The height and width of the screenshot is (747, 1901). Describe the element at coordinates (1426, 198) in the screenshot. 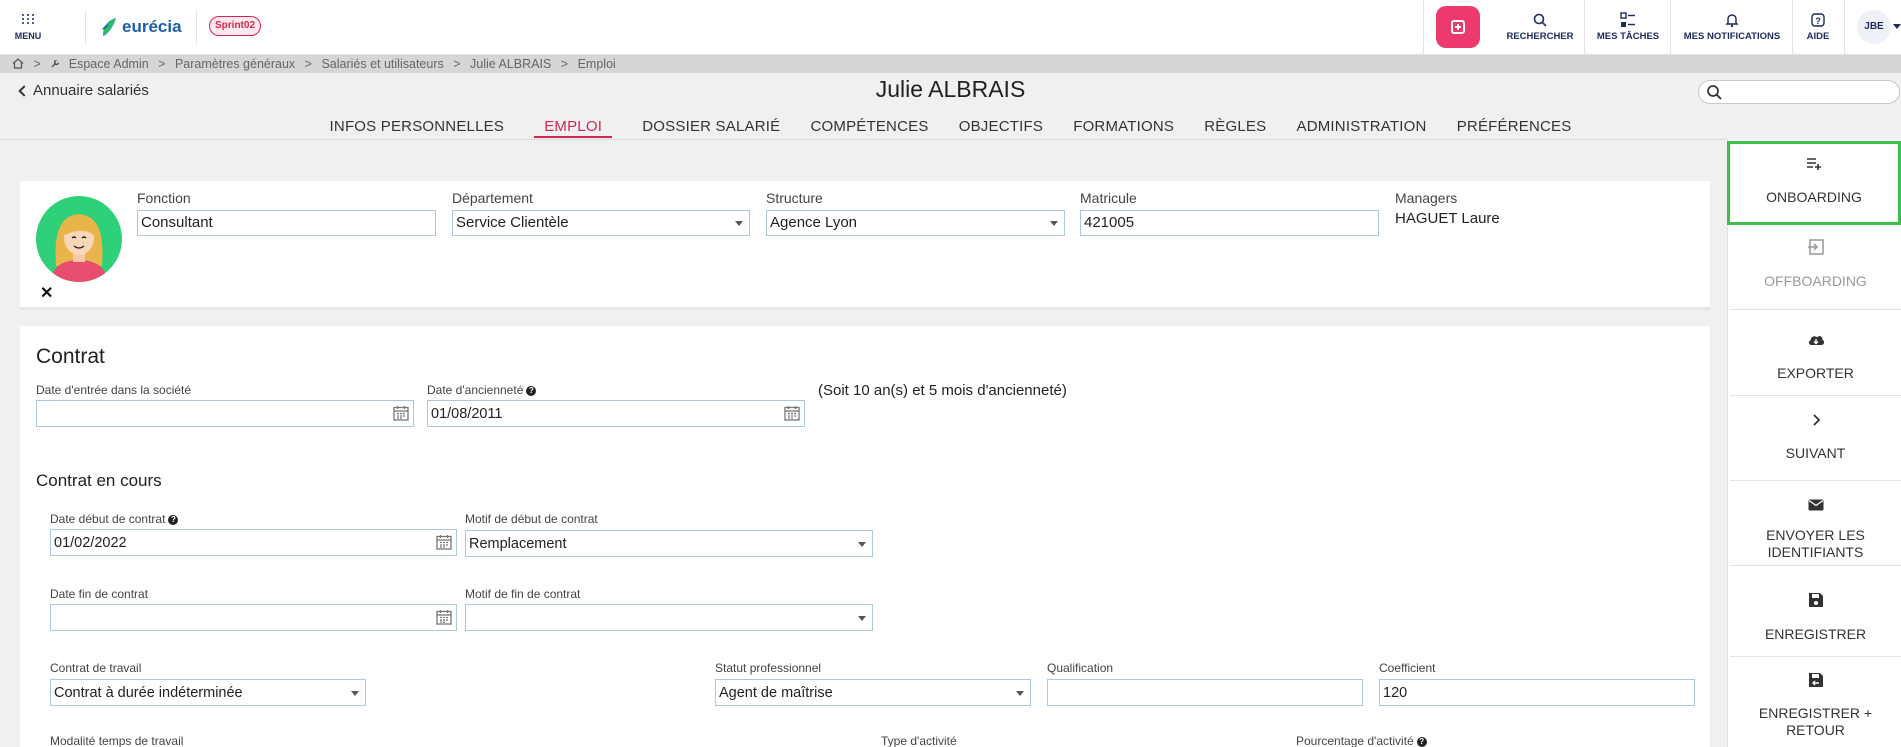

I see `managers-label: Managers` at that location.